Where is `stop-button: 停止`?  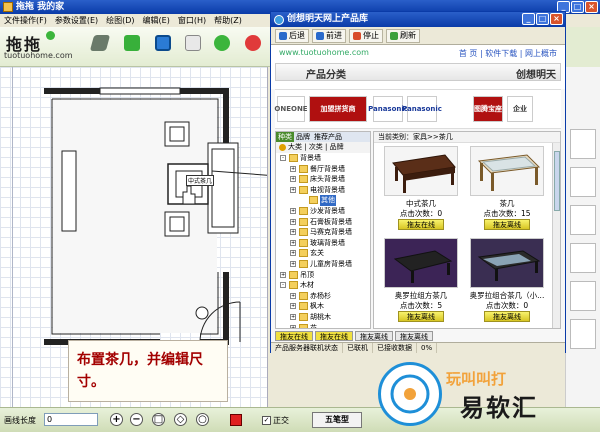 stop-button: 停止 is located at coordinates (366, 35).